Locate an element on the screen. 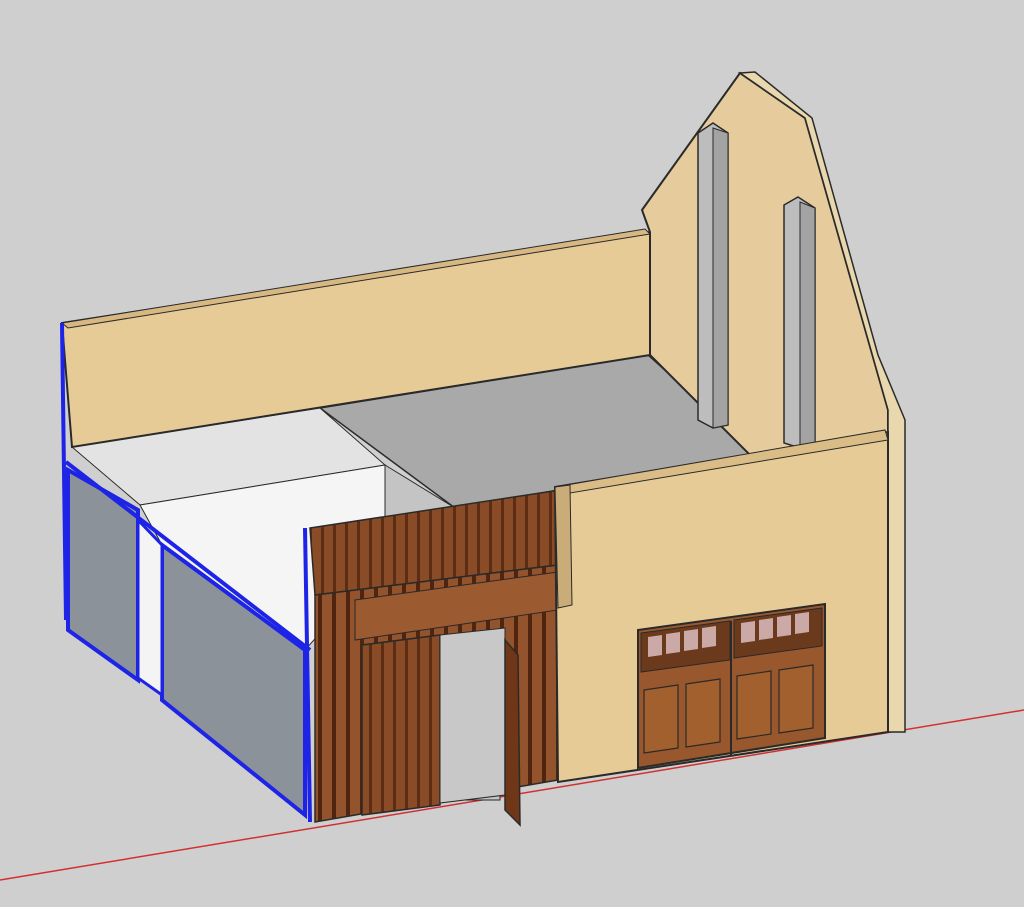 This screenshot has height=907, width=1024. glass-opening is located at coordinates (150, 607).